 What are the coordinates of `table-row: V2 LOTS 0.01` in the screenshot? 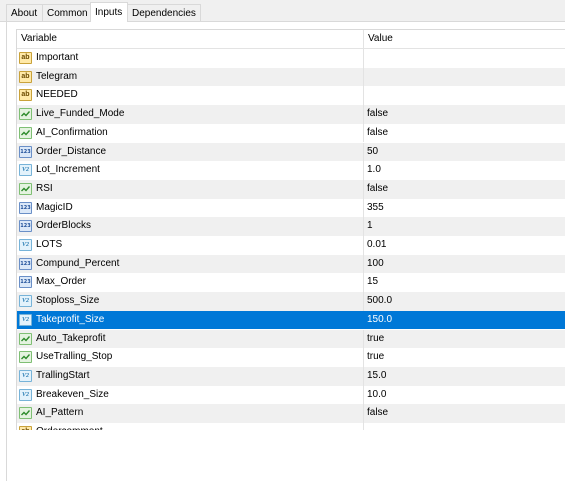 It's located at (291, 245).